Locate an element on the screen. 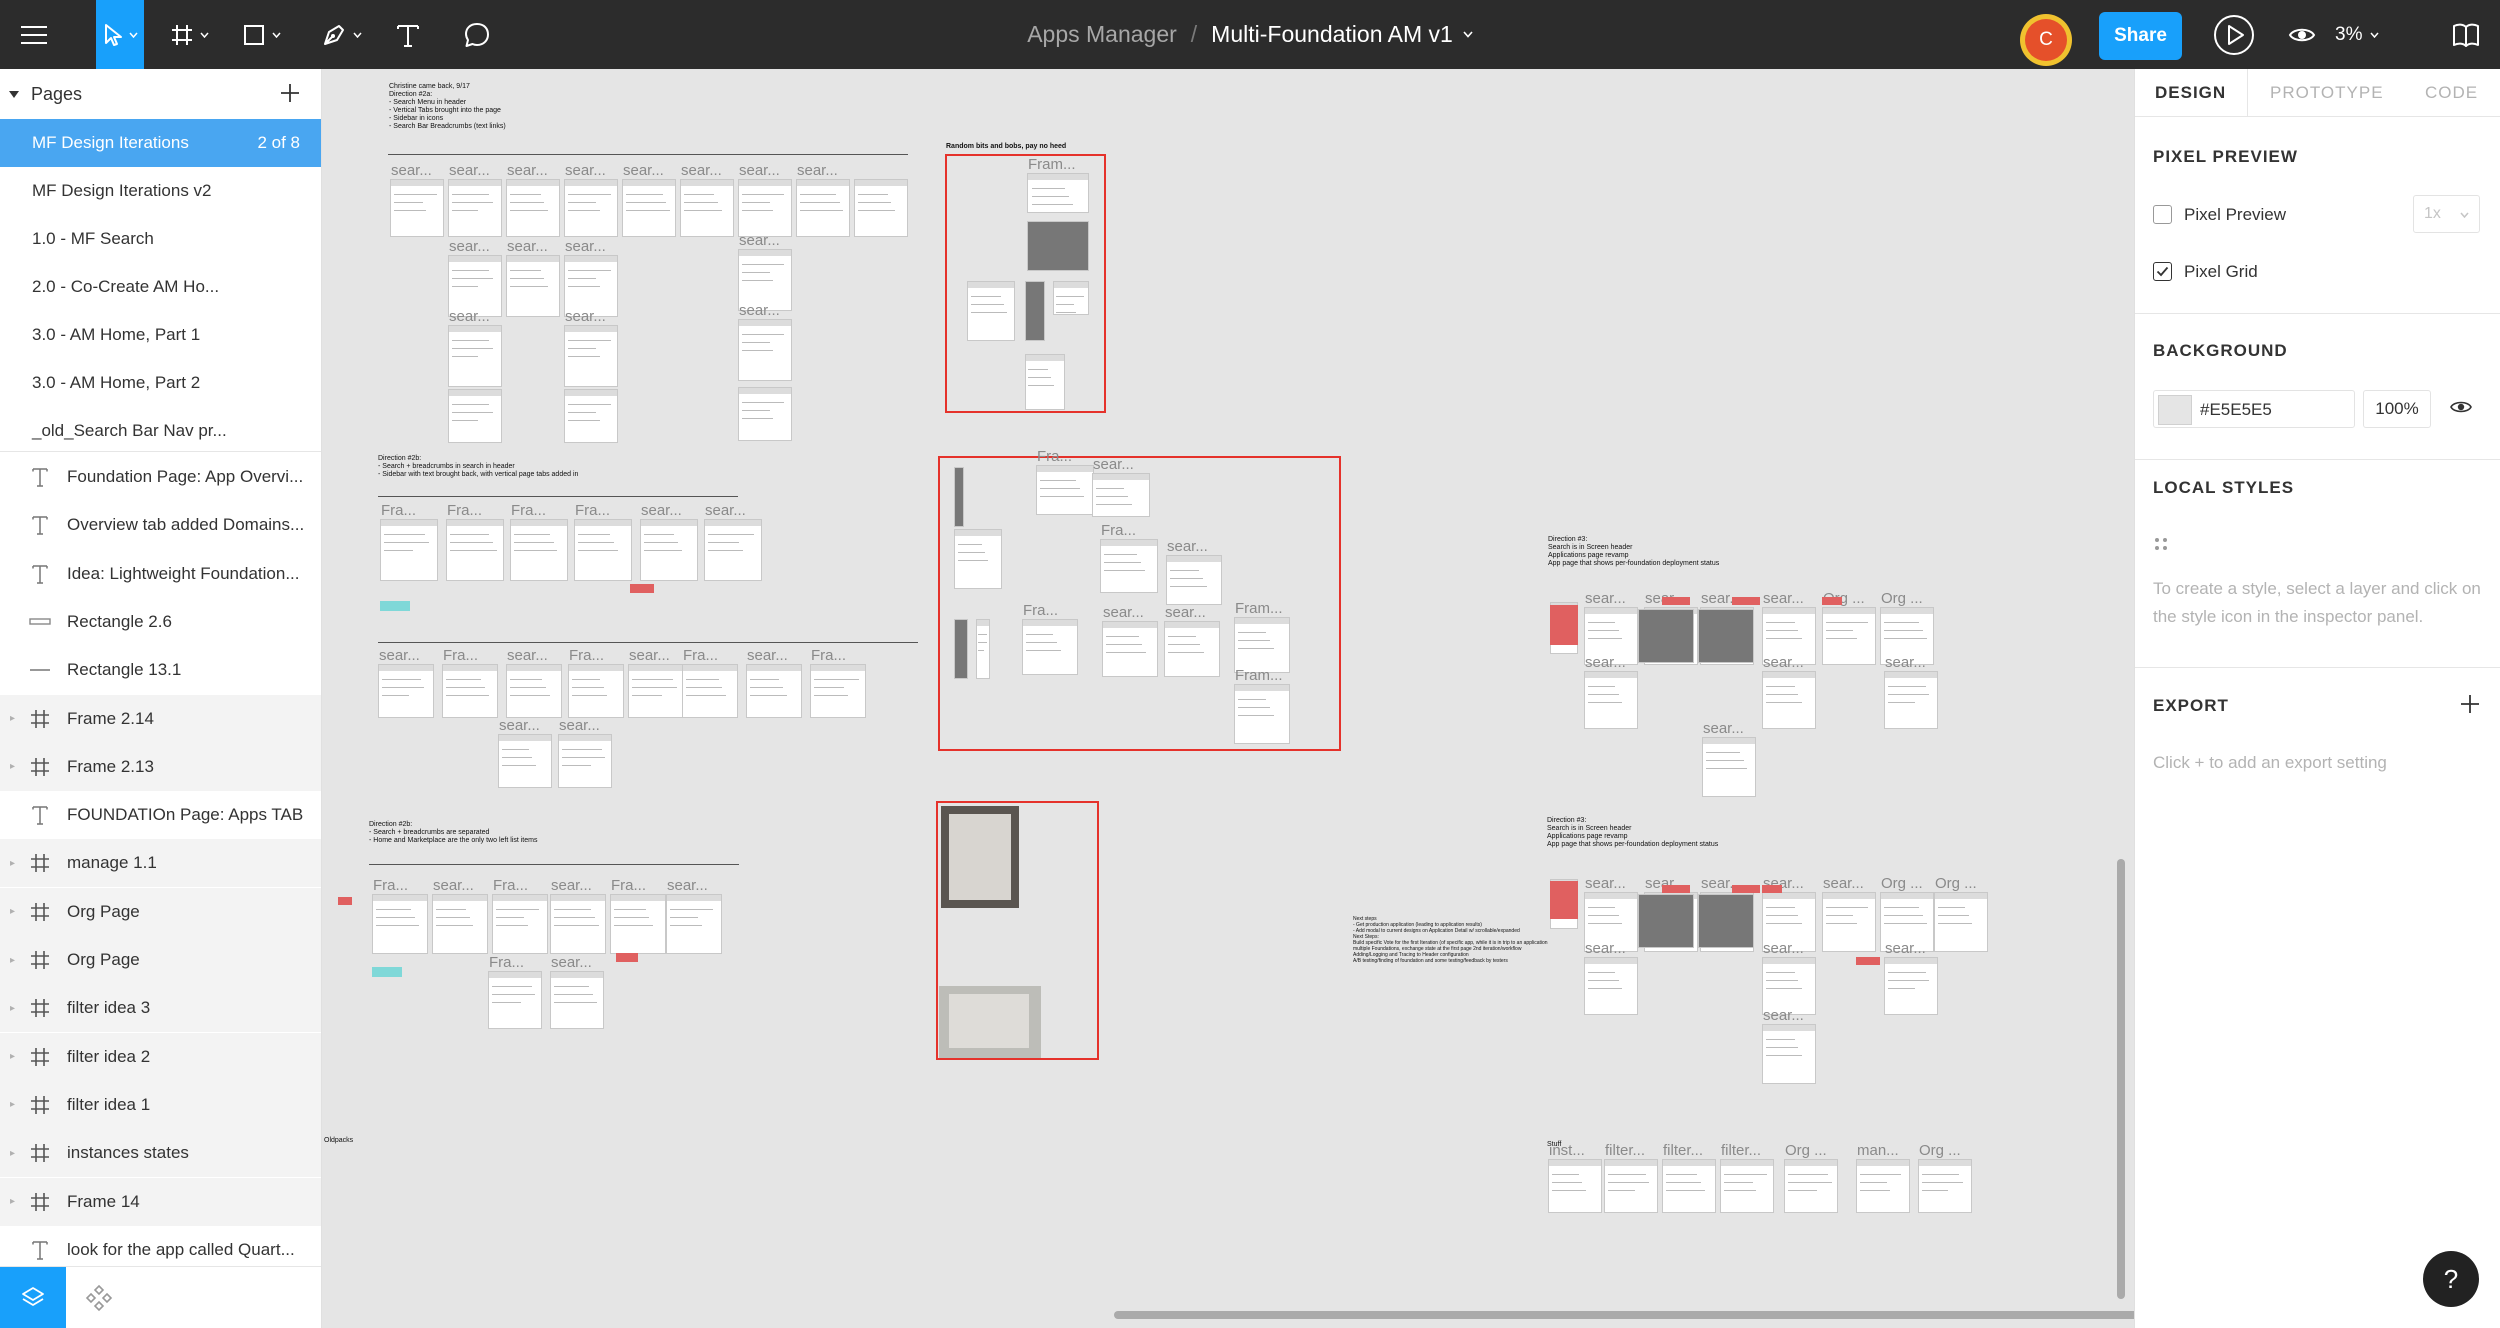 The width and height of the screenshot is (2500, 1328). page-item-am-home-1: 3.0 - AM Home, Part 1 is located at coordinates (160, 335).